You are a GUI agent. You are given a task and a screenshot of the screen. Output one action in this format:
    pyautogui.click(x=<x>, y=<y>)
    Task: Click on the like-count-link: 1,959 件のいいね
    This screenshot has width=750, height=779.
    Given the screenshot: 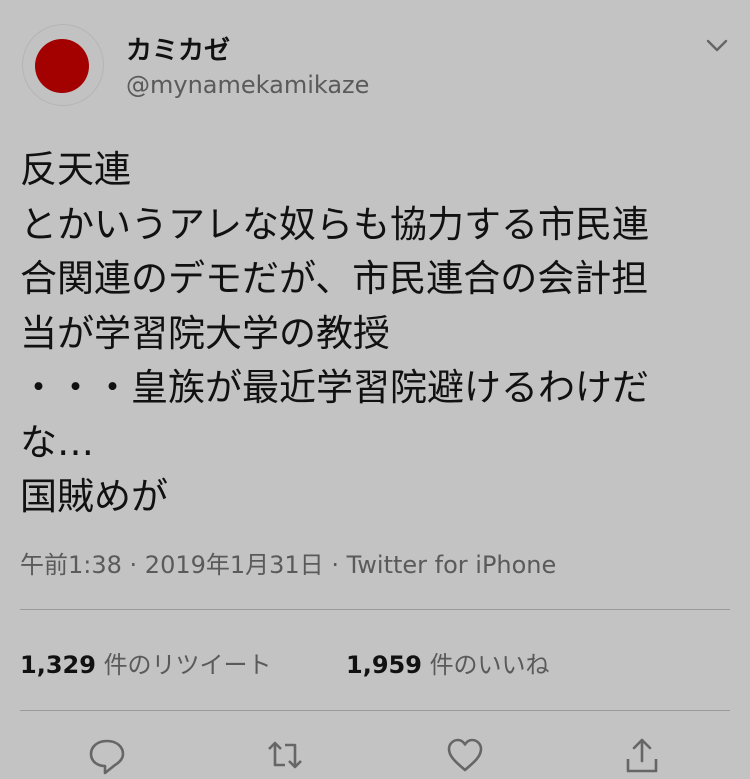 What is the action you would take?
    pyautogui.click(x=448, y=662)
    